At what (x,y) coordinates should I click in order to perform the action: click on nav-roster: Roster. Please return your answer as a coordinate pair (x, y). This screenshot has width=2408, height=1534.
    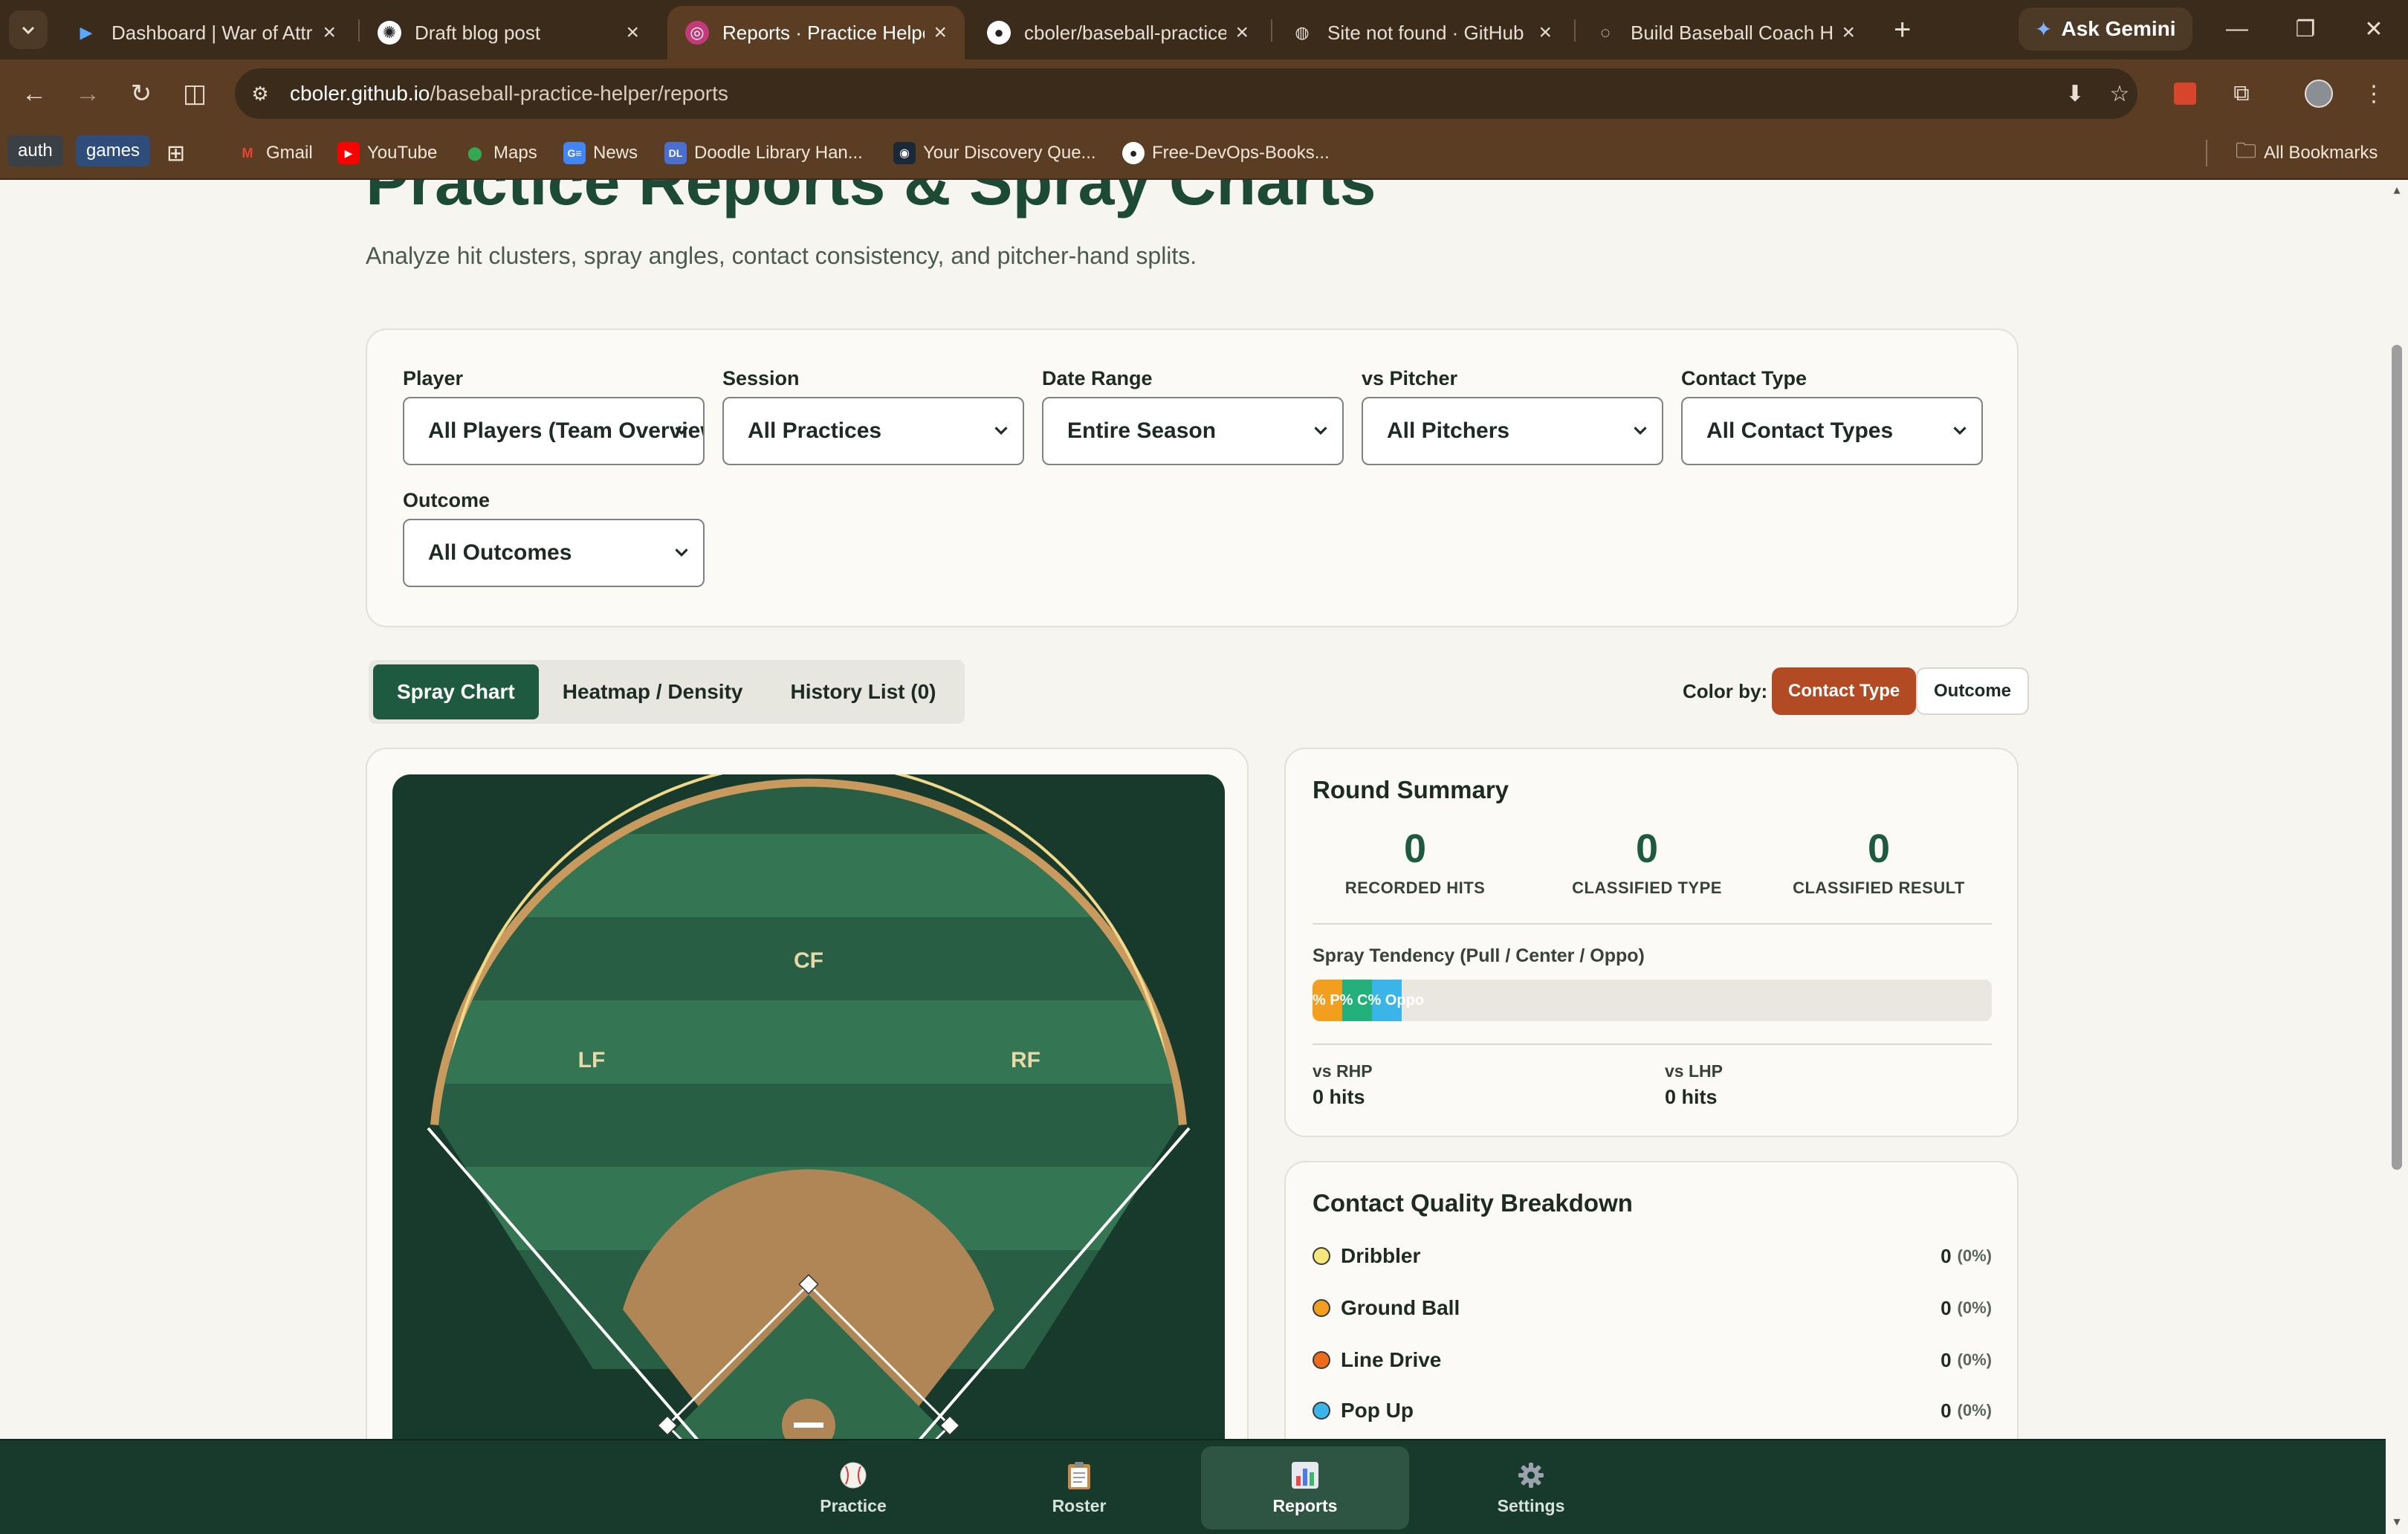
    Looking at the image, I should click on (1079, 1488).